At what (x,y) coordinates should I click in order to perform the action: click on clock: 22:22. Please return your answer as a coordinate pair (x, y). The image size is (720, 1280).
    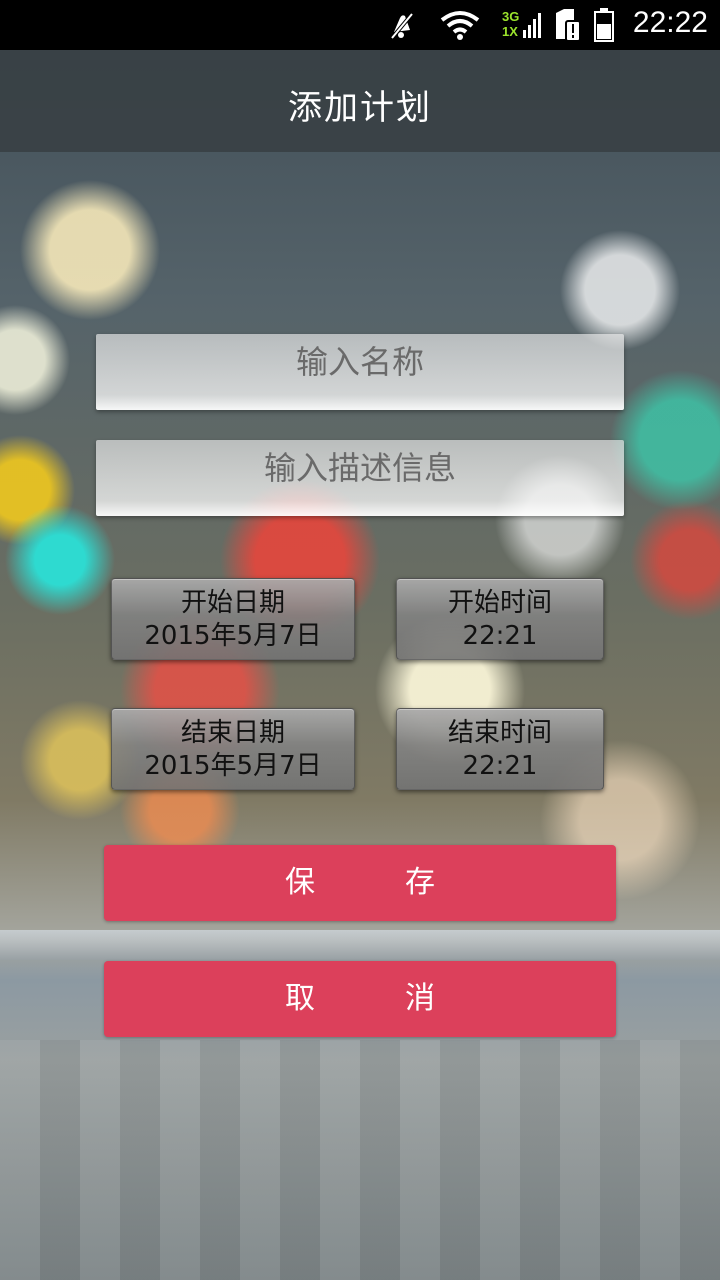
    Looking at the image, I should click on (670, 22).